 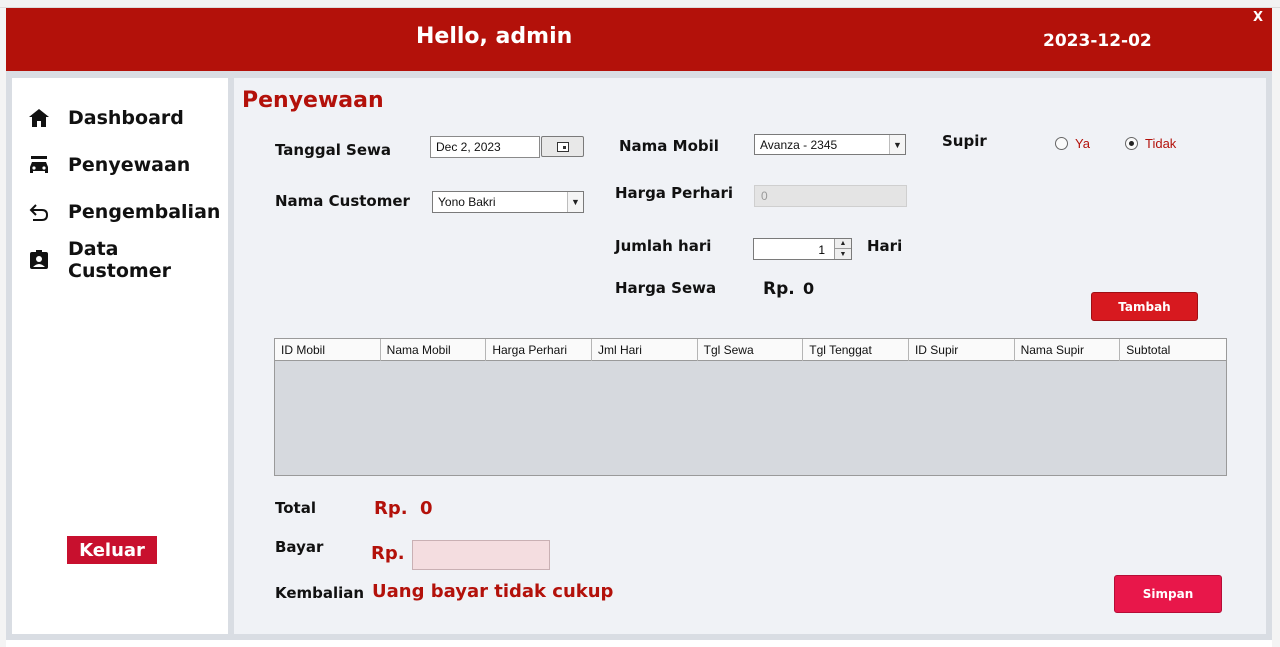 I want to click on background-right-edge, so click(x=1276, y=327).